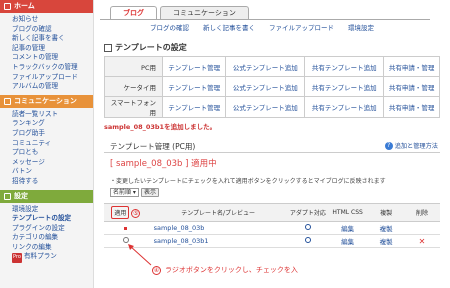  Describe the element at coordinates (126, 228) in the screenshot. I see `current-template-marker` at that location.